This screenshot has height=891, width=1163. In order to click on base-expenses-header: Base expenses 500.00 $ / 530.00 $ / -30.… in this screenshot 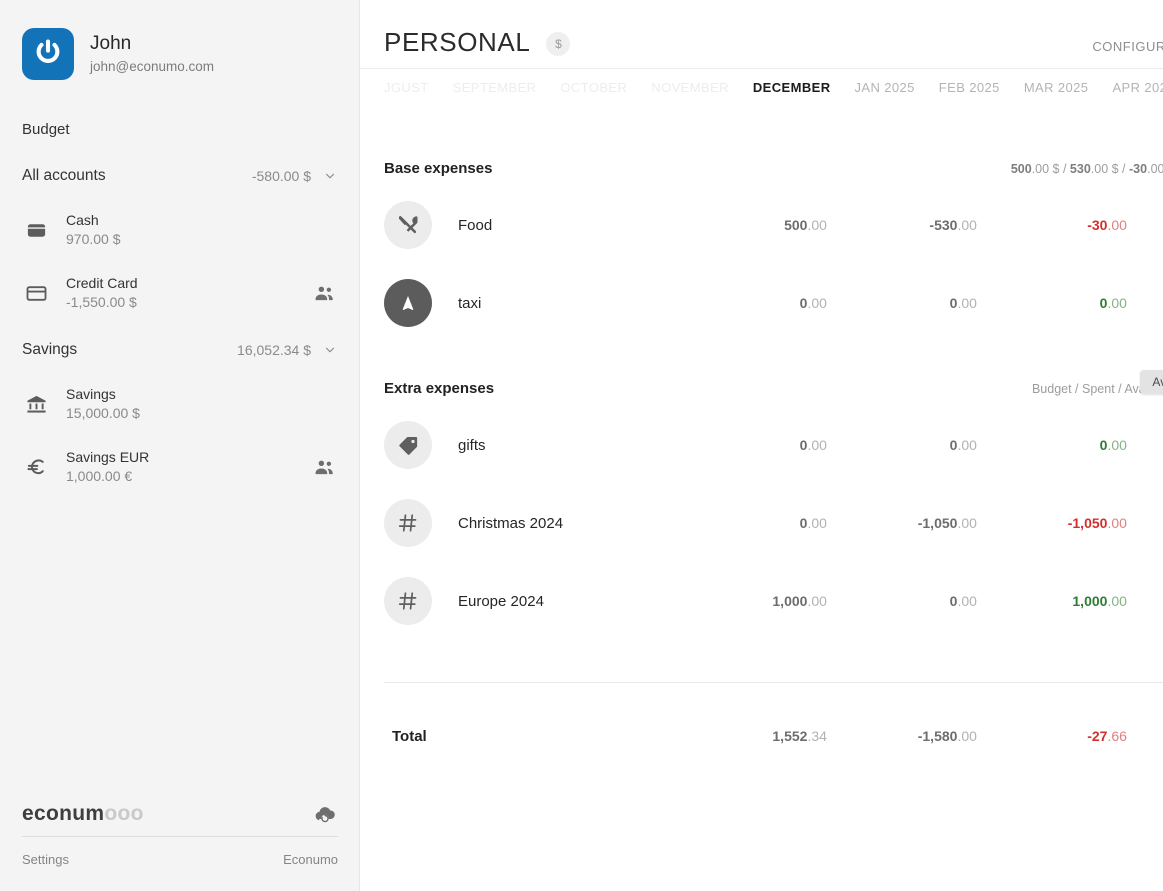, I will do `click(773, 170)`.